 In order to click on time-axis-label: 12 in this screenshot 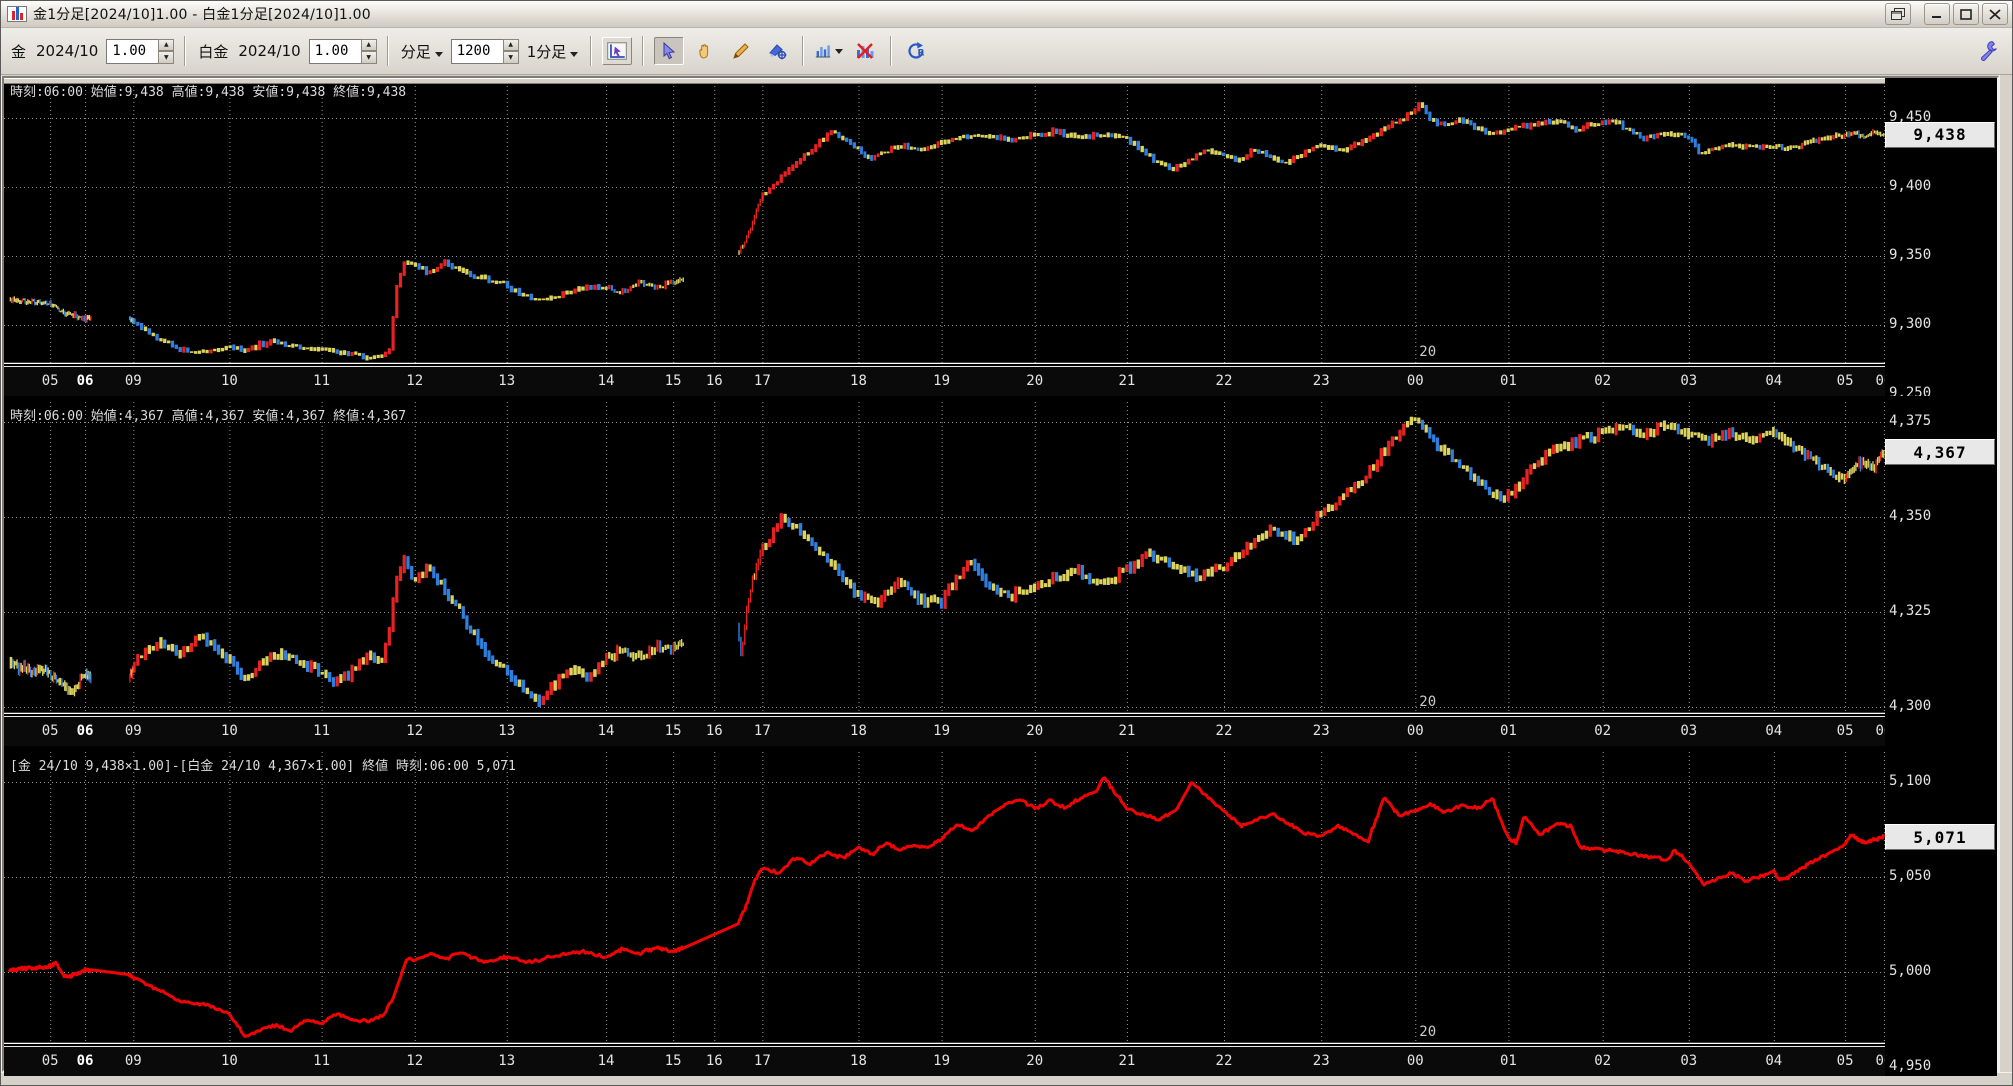, I will do `click(415, 1061)`.